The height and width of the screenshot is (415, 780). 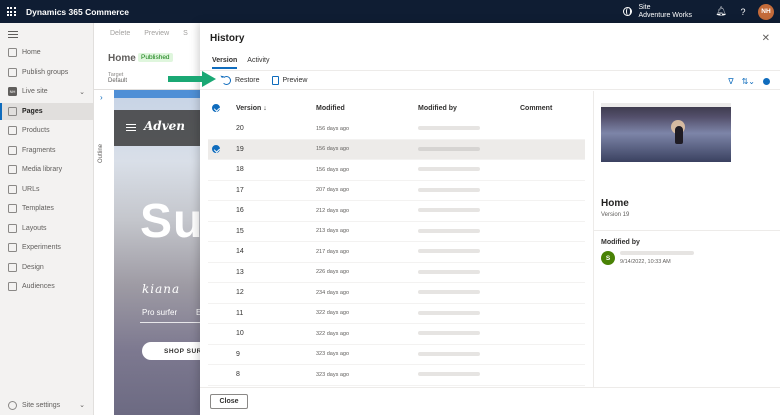 I want to click on modified-date: 9/14/2022, 10:33 AM, so click(x=645, y=262).